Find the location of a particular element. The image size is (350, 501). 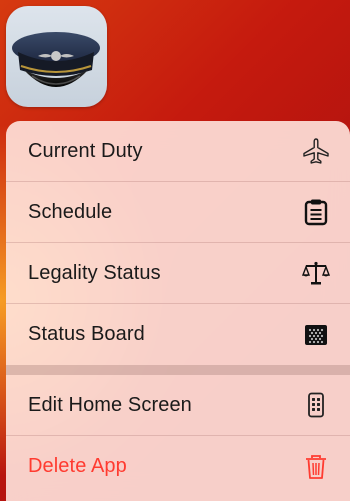

menu-item-label: Legality Status is located at coordinates (94, 272).